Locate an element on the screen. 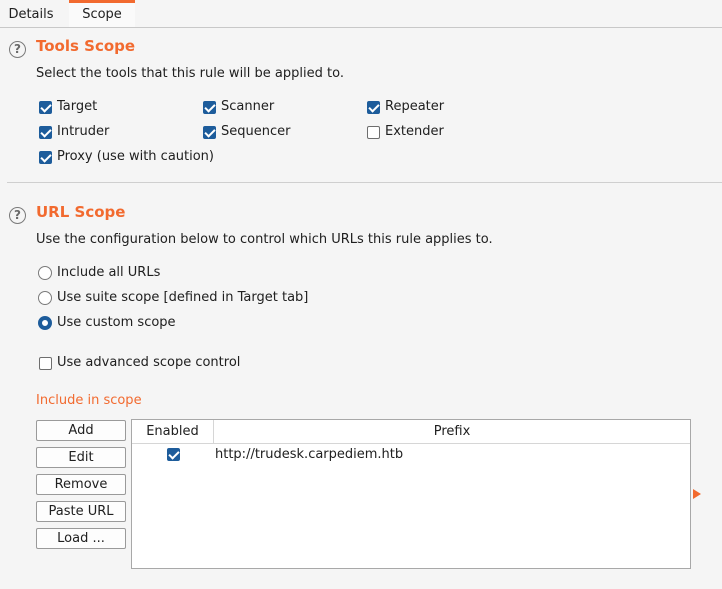 The width and height of the screenshot is (722, 589). custom-scope-label: Use custom scope is located at coordinates (116, 322).